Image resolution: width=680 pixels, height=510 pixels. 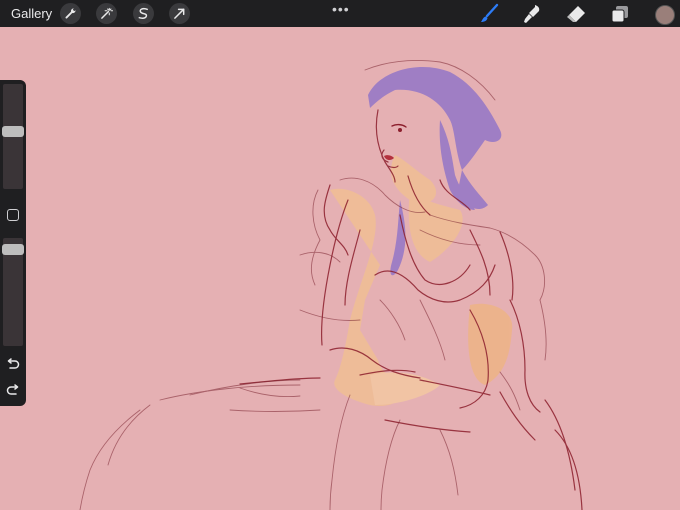 I want to click on smudge-tool-button, so click(x=532, y=14).